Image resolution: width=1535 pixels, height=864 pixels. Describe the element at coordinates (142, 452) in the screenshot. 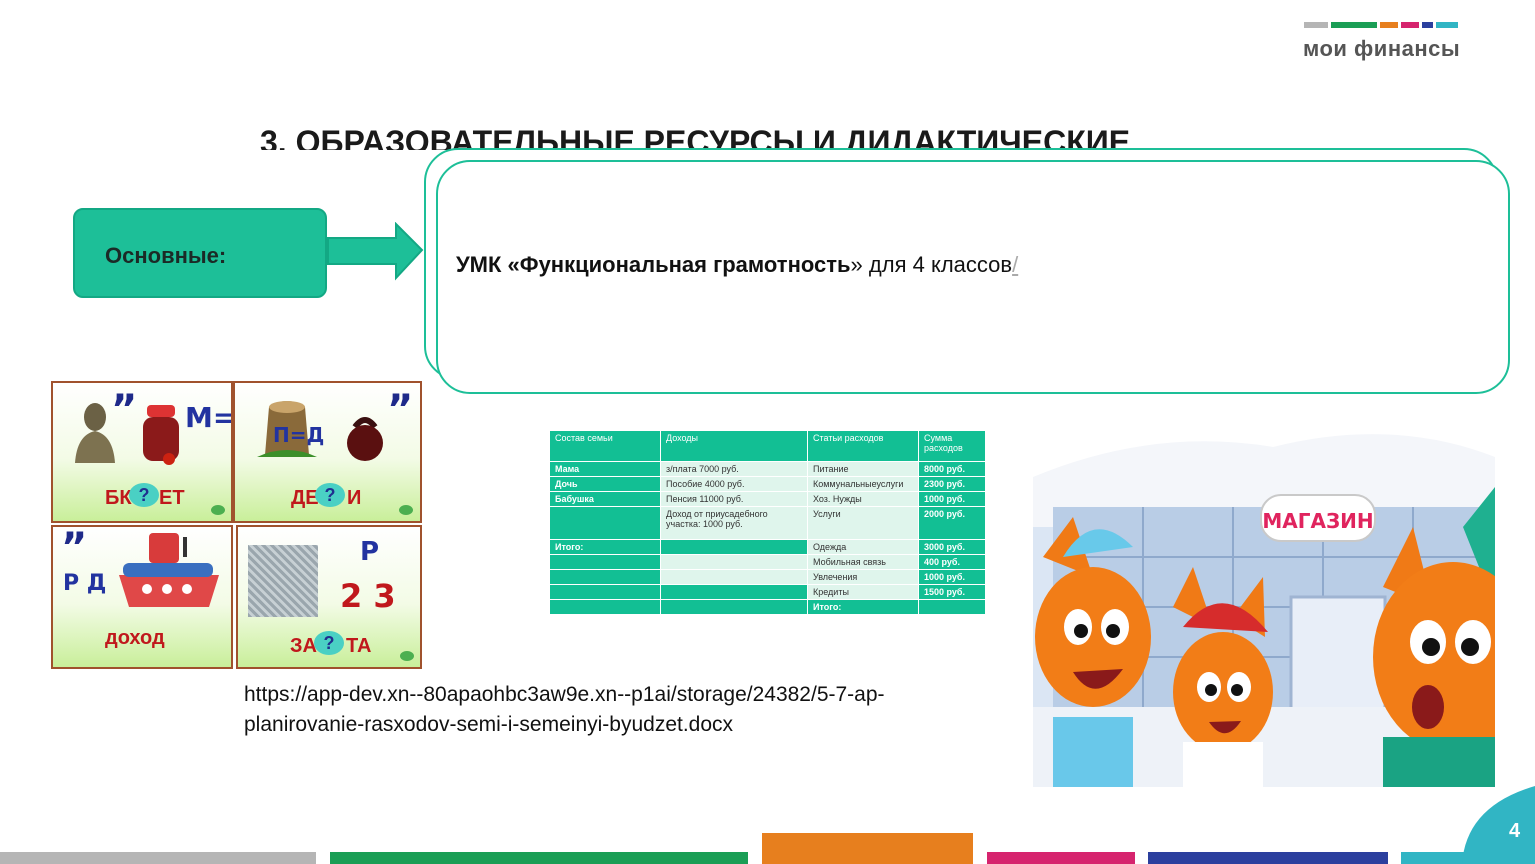

I see `game-tile-budget: ” М=Т БК ? ЕТ` at that location.